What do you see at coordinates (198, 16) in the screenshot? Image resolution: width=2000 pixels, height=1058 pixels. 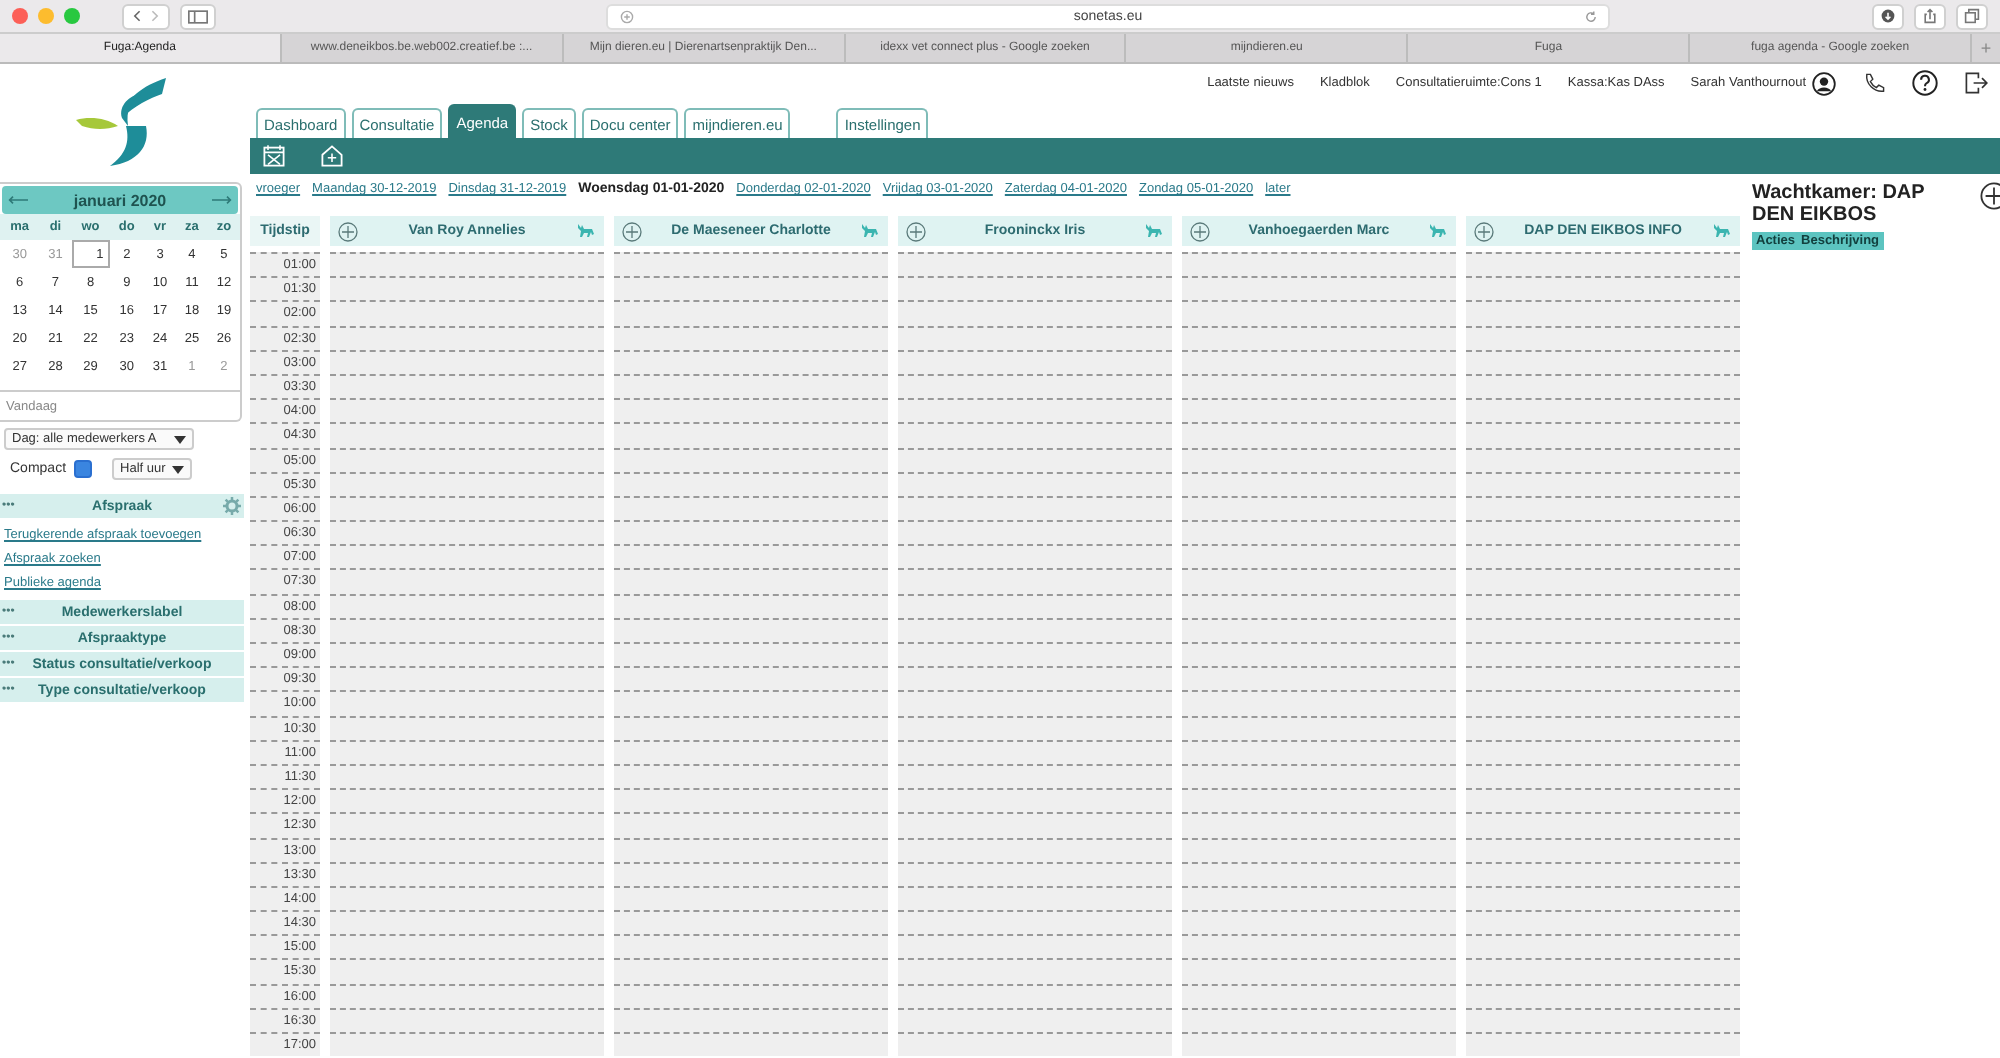 I see `sidebar-icon` at bounding box center [198, 16].